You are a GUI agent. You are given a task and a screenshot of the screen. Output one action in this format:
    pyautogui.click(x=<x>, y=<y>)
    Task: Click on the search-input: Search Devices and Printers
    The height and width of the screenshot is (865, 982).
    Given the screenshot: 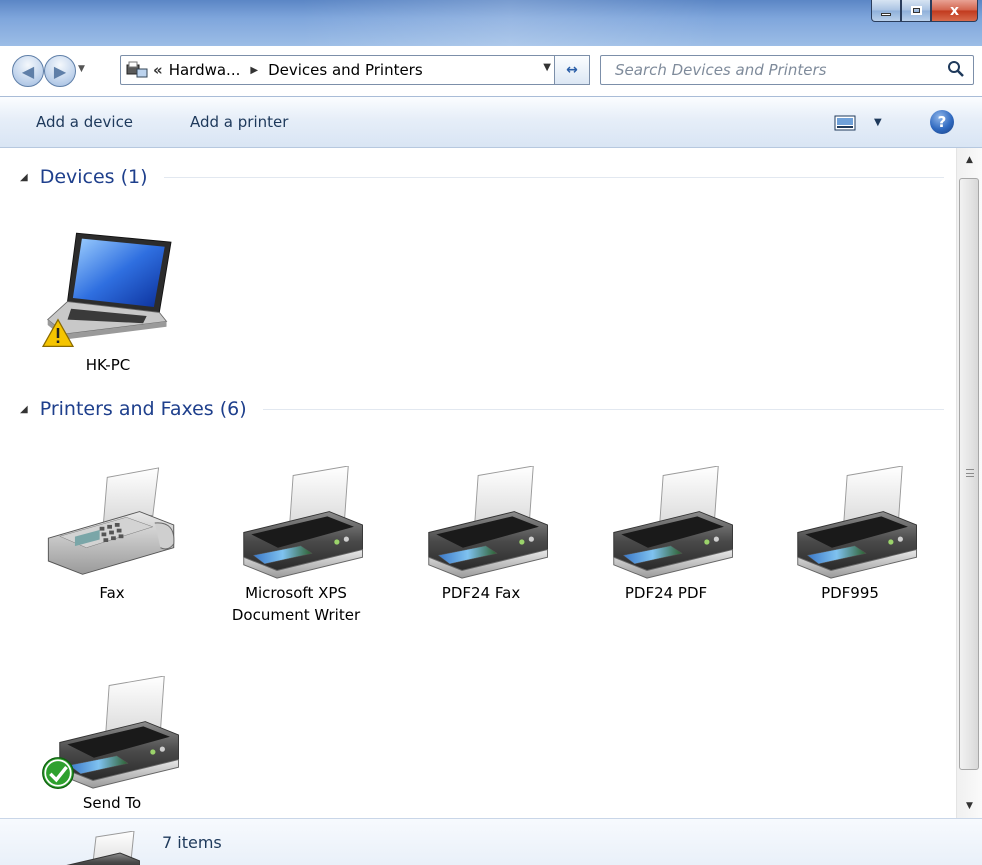 What is the action you would take?
    pyautogui.click(x=787, y=70)
    